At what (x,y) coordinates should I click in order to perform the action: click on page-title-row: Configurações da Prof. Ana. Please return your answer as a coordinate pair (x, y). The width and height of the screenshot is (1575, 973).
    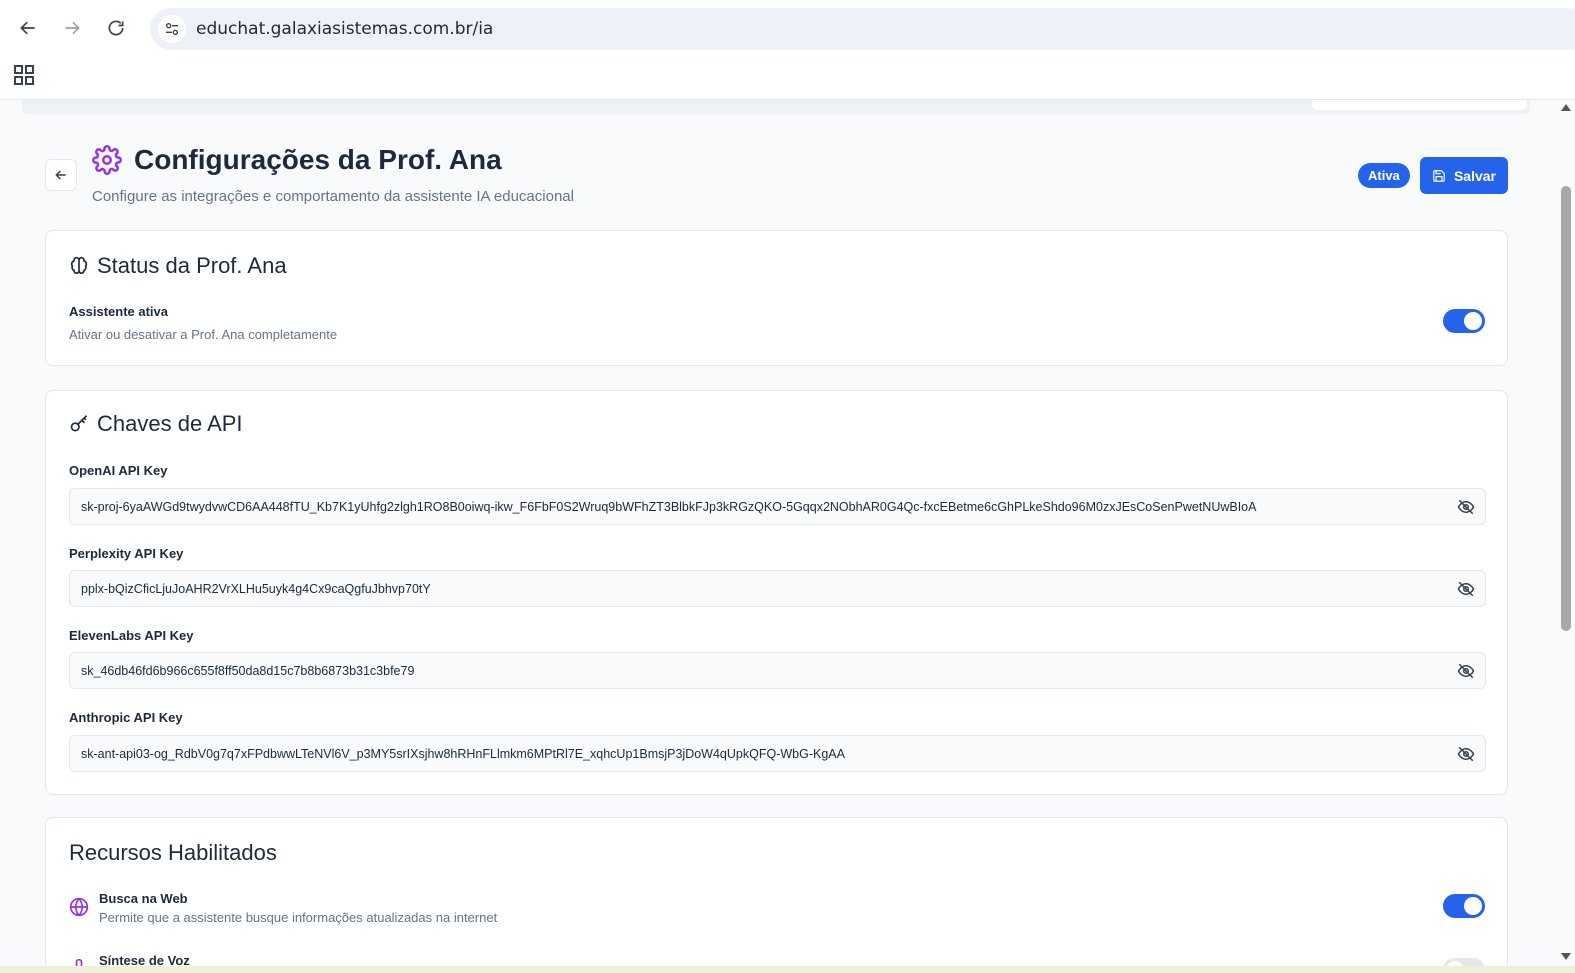
    Looking at the image, I should click on (297, 160).